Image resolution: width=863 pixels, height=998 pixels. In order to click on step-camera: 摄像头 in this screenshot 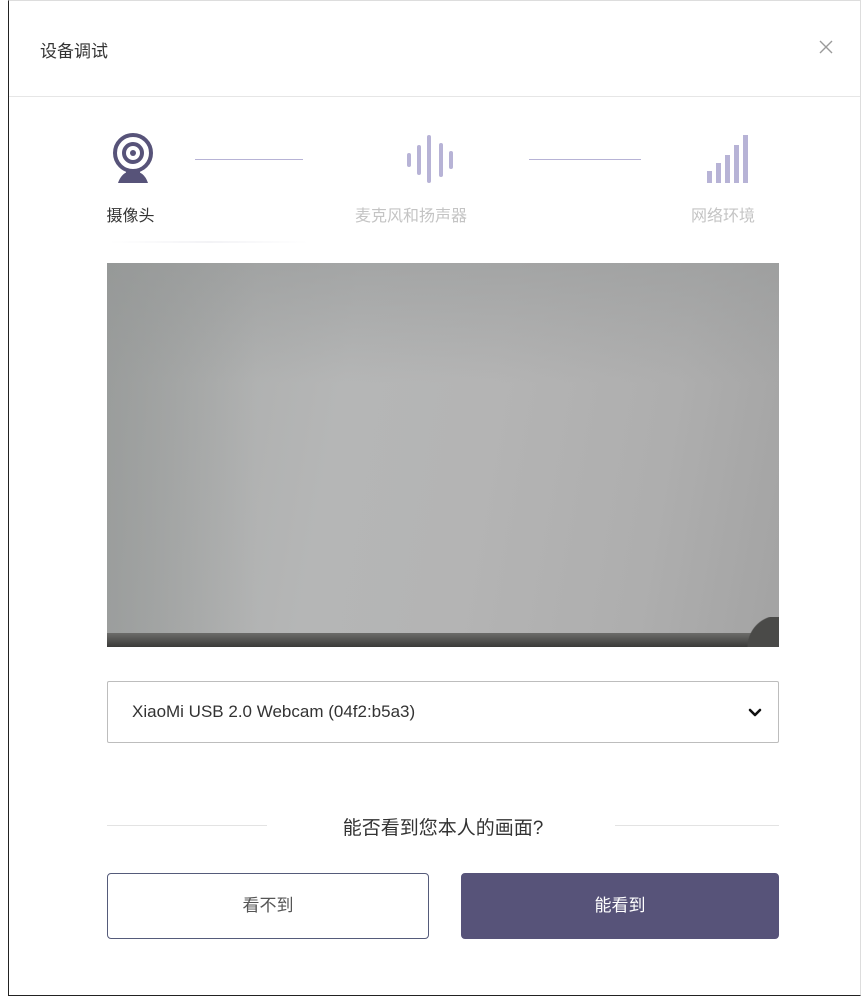, I will do `click(130, 178)`.